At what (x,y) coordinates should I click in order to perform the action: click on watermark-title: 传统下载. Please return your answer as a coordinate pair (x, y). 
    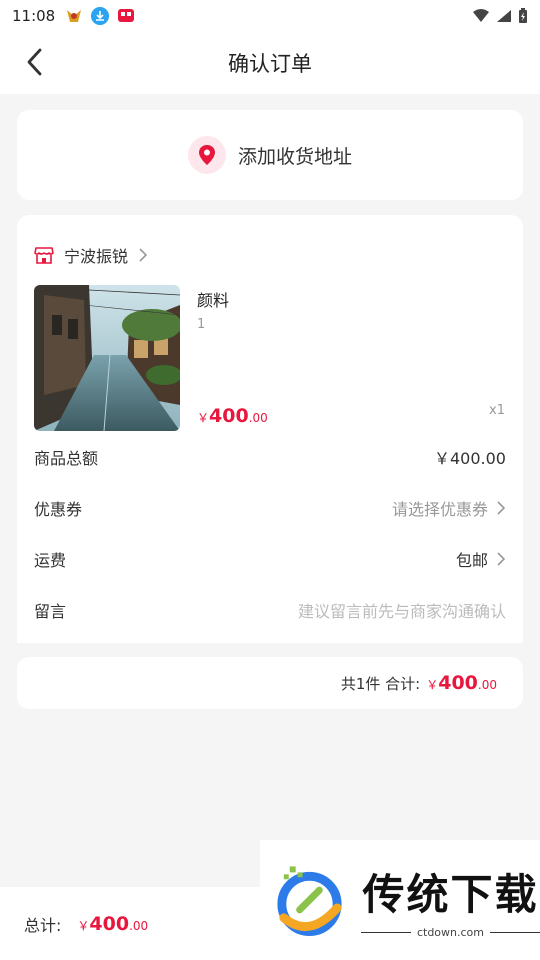
    Looking at the image, I should click on (450, 894).